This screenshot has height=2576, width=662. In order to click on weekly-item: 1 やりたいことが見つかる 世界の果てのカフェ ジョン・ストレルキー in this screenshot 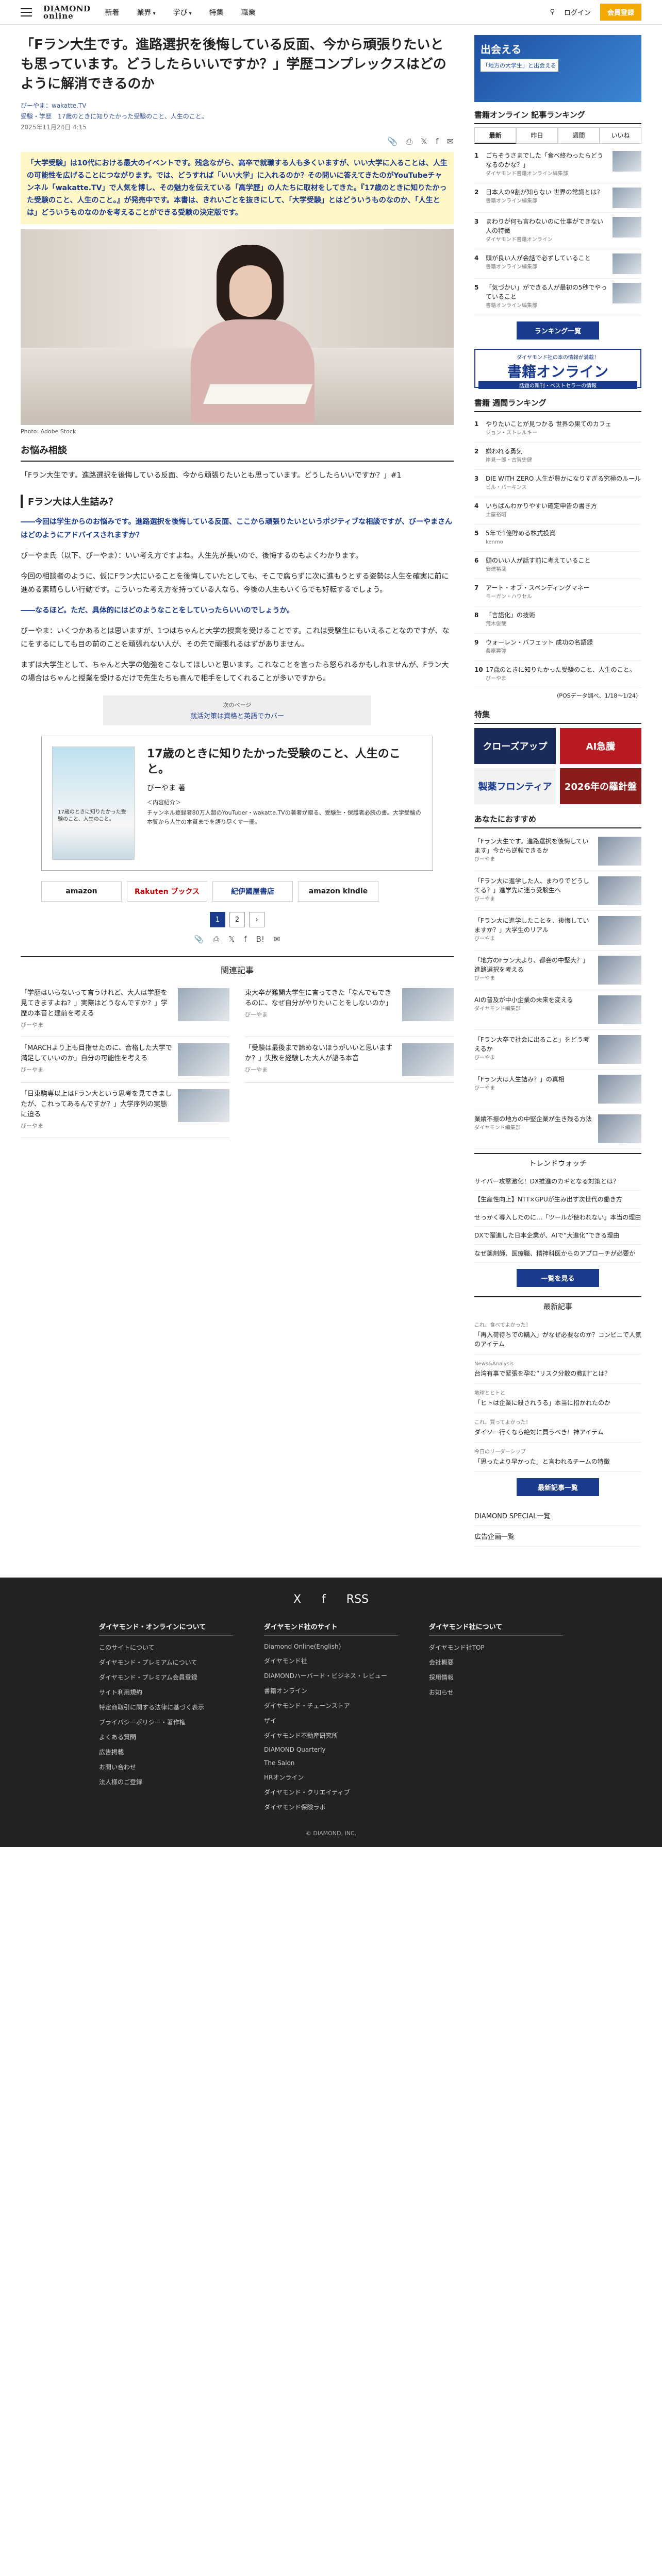, I will do `click(557, 429)`.